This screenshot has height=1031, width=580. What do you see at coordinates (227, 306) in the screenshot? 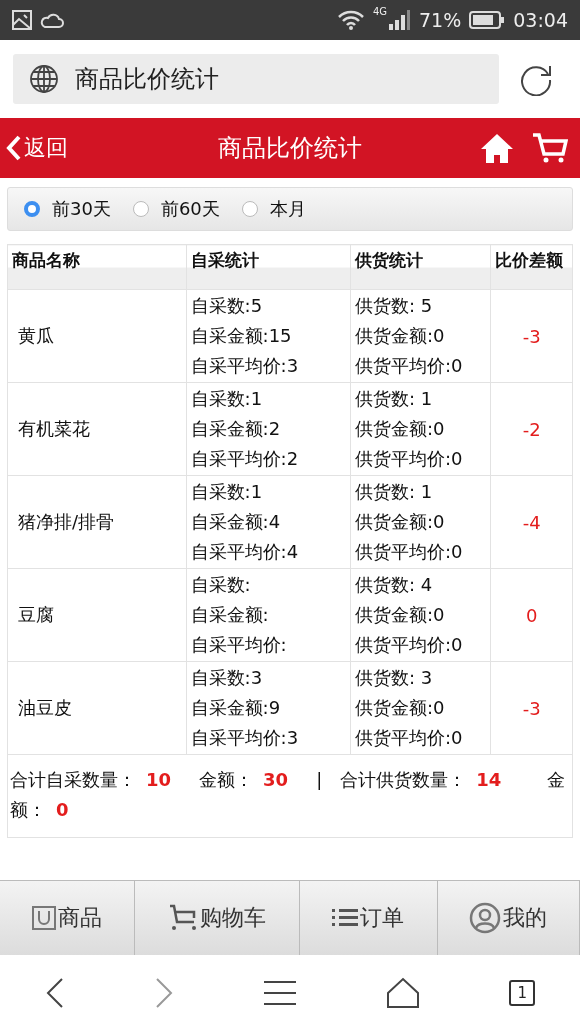
I see `stat-line: 自采数:5` at bounding box center [227, 306].